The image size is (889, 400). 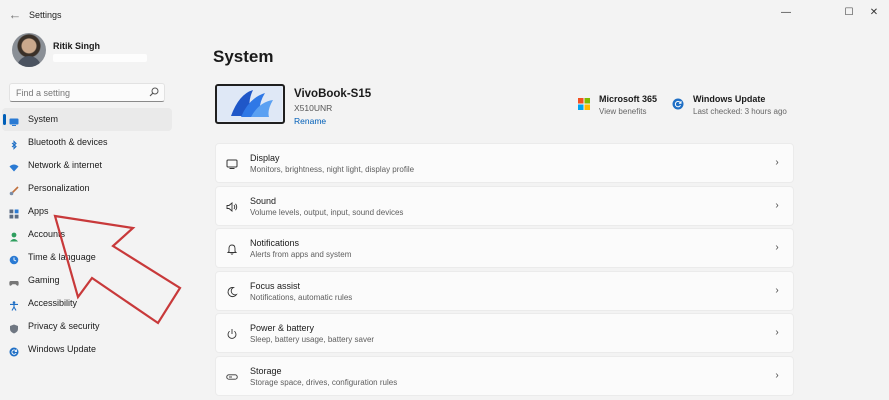 What do you see at coordinates (68, 142) in the screenshot?
I see `sidebar-item-label: Bluetooth & devices` at bounding box center [68, 142].